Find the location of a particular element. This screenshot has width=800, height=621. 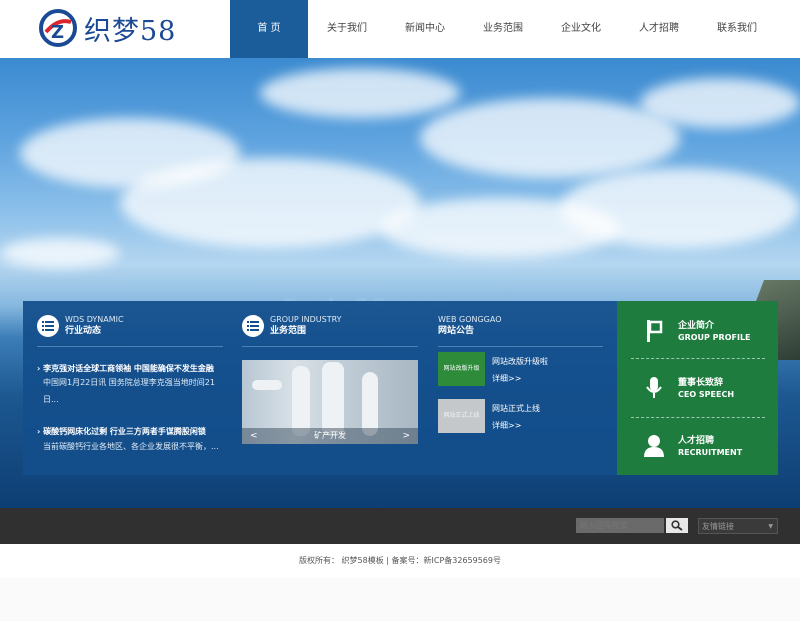

news-item-title: › 碳酸钙网床化过剩 行业三方两者手谋腾股闲锁 is located at coordinates (121, 431).